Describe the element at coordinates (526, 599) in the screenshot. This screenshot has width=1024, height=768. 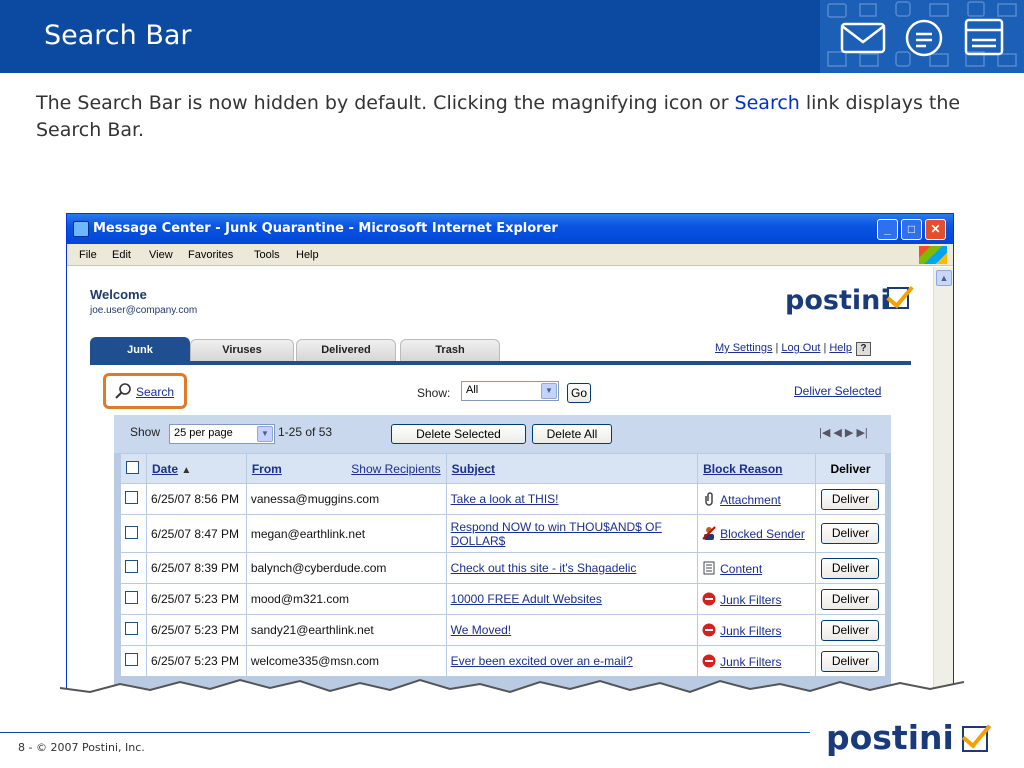
I see `row-subject-link: 10000 FREE Adult Websites` at that location.